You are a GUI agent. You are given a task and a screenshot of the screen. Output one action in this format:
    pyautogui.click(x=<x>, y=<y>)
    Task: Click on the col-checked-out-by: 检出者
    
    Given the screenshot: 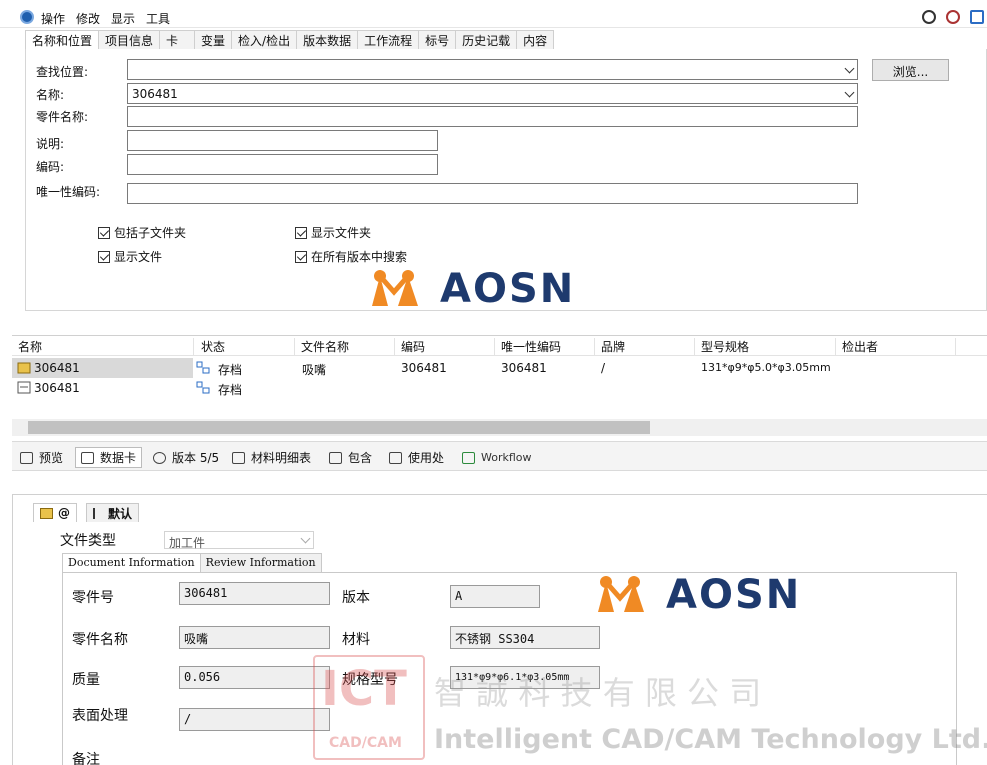 What is the action you would take?
    pyautogui.click(x=896, y=347)
    